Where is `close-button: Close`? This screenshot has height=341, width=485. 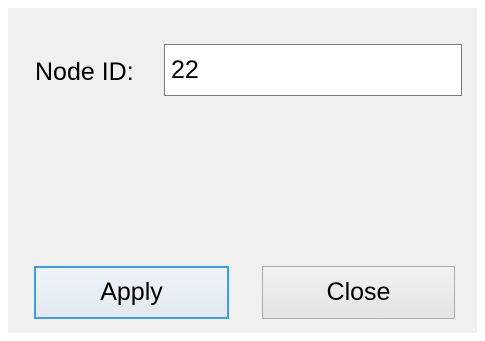
close-button: Close is located at coordinates (358, 292).